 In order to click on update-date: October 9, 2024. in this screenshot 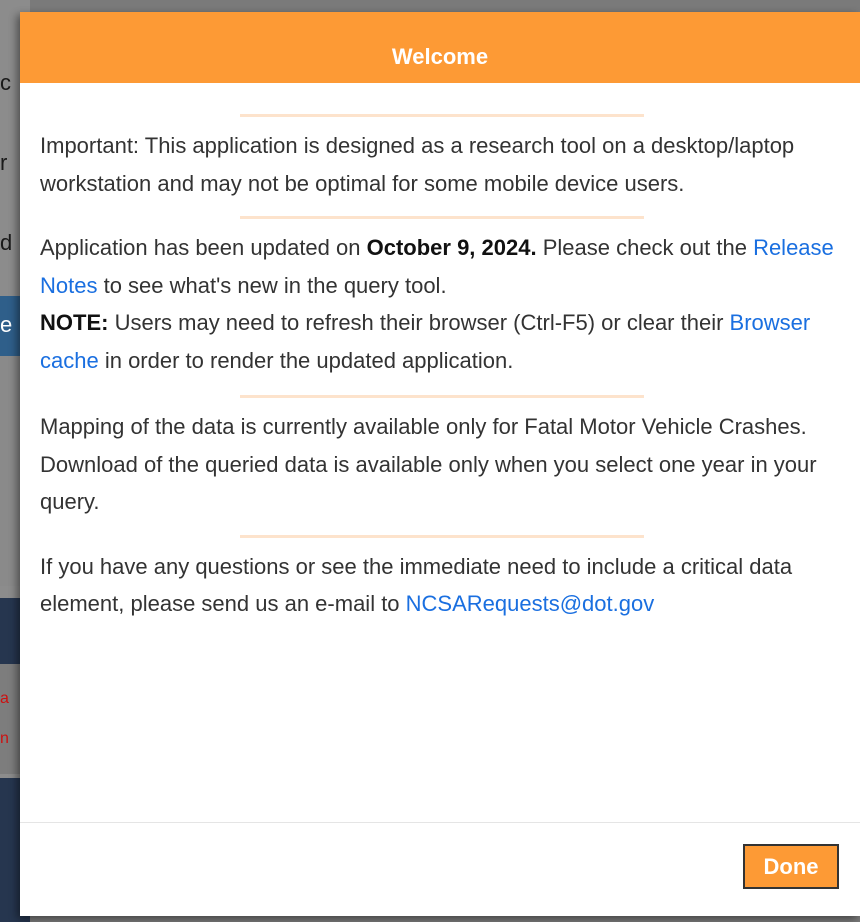, I will do `click(451, 247)`.